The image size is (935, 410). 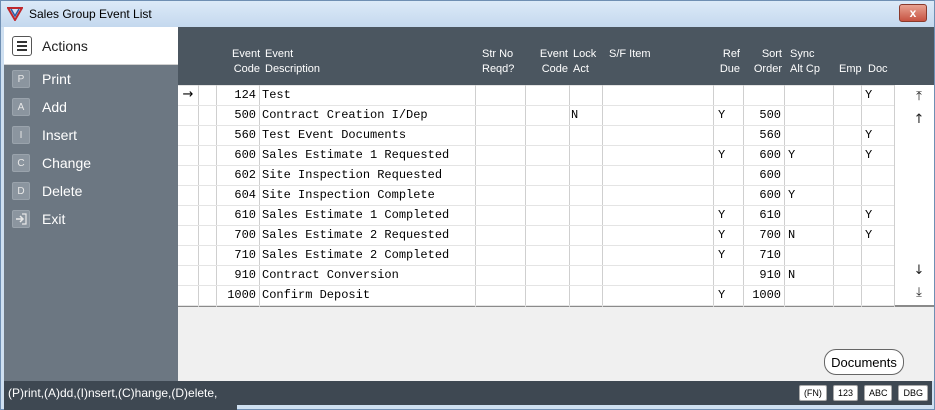 What do you see at coordinates (245, 115) in the screenshot?
I see `cell-event-code: 500` at bounding box center [245, 115].